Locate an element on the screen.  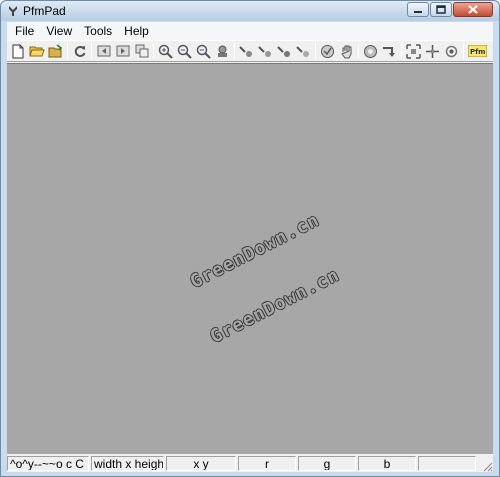
tonemap-button is located at coordinates (327, 51).